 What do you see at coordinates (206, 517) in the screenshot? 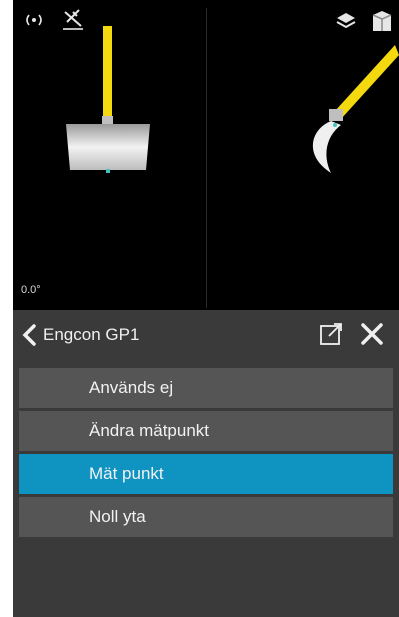
I see `menu-item-noll-yta: Noll yta` at bounding box center [206, 517].